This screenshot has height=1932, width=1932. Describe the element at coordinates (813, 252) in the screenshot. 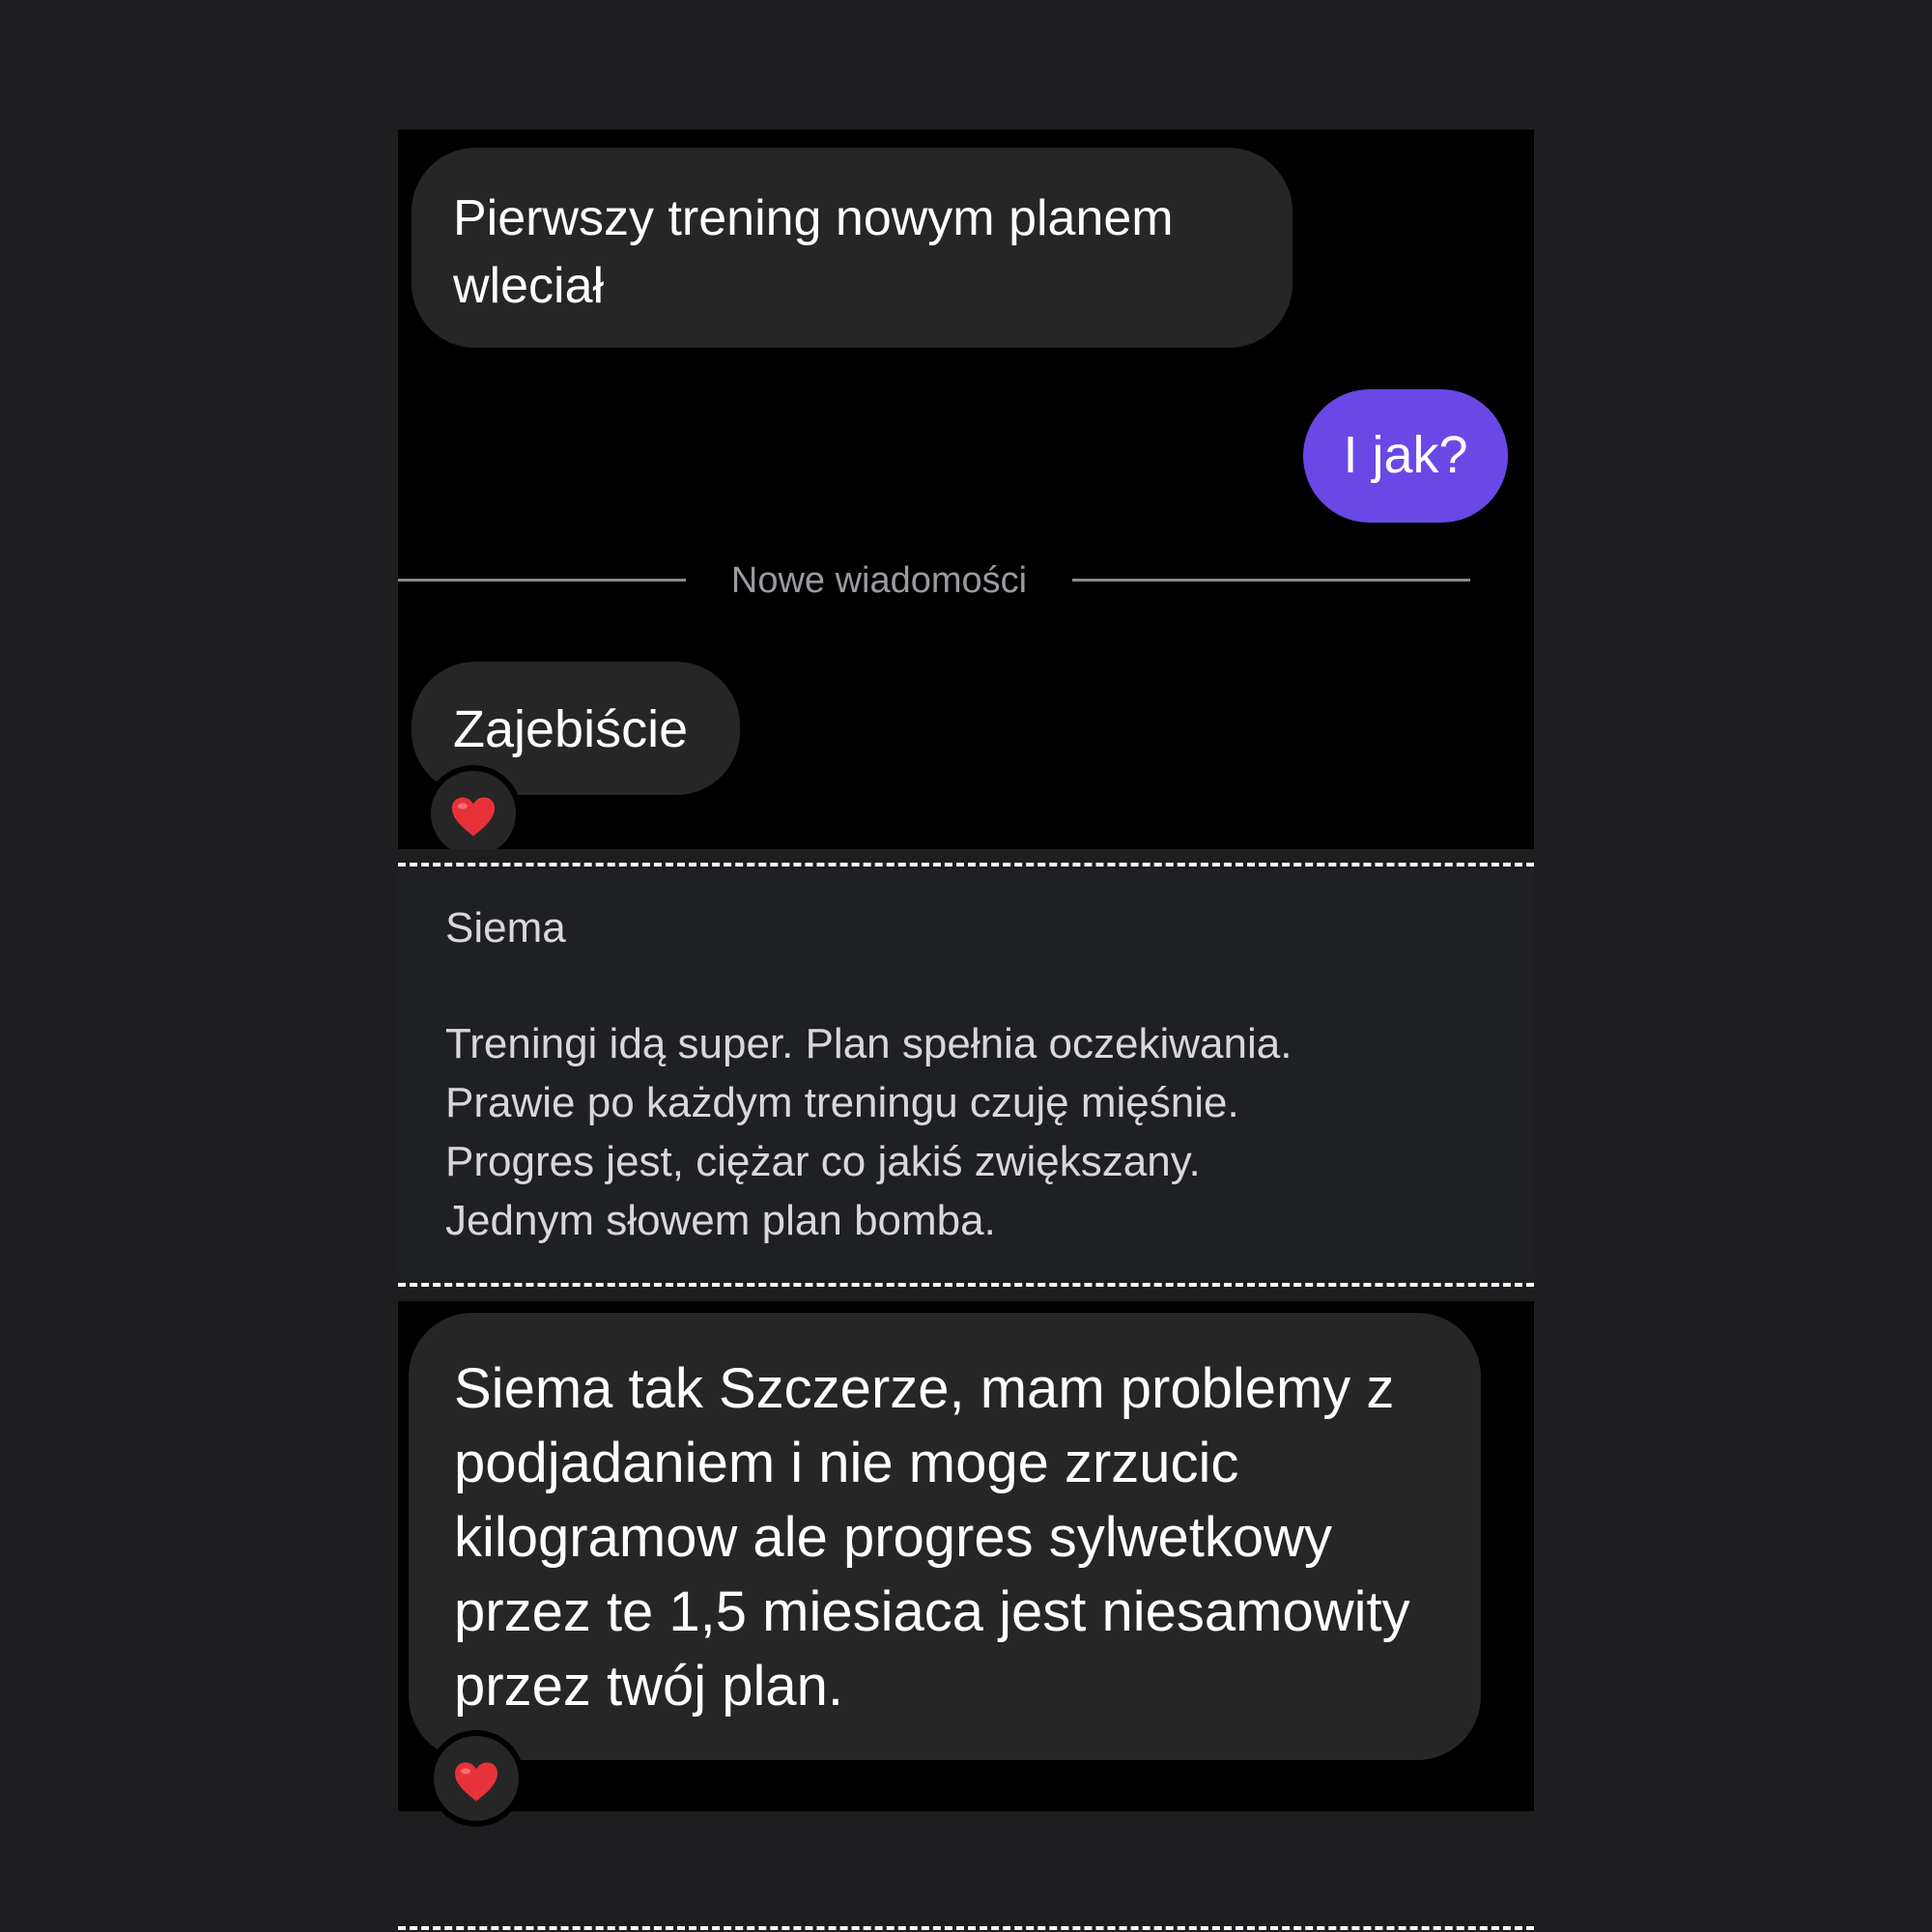

I see `message-text: Pierwszy trening nowym planem wleciał` at that location.